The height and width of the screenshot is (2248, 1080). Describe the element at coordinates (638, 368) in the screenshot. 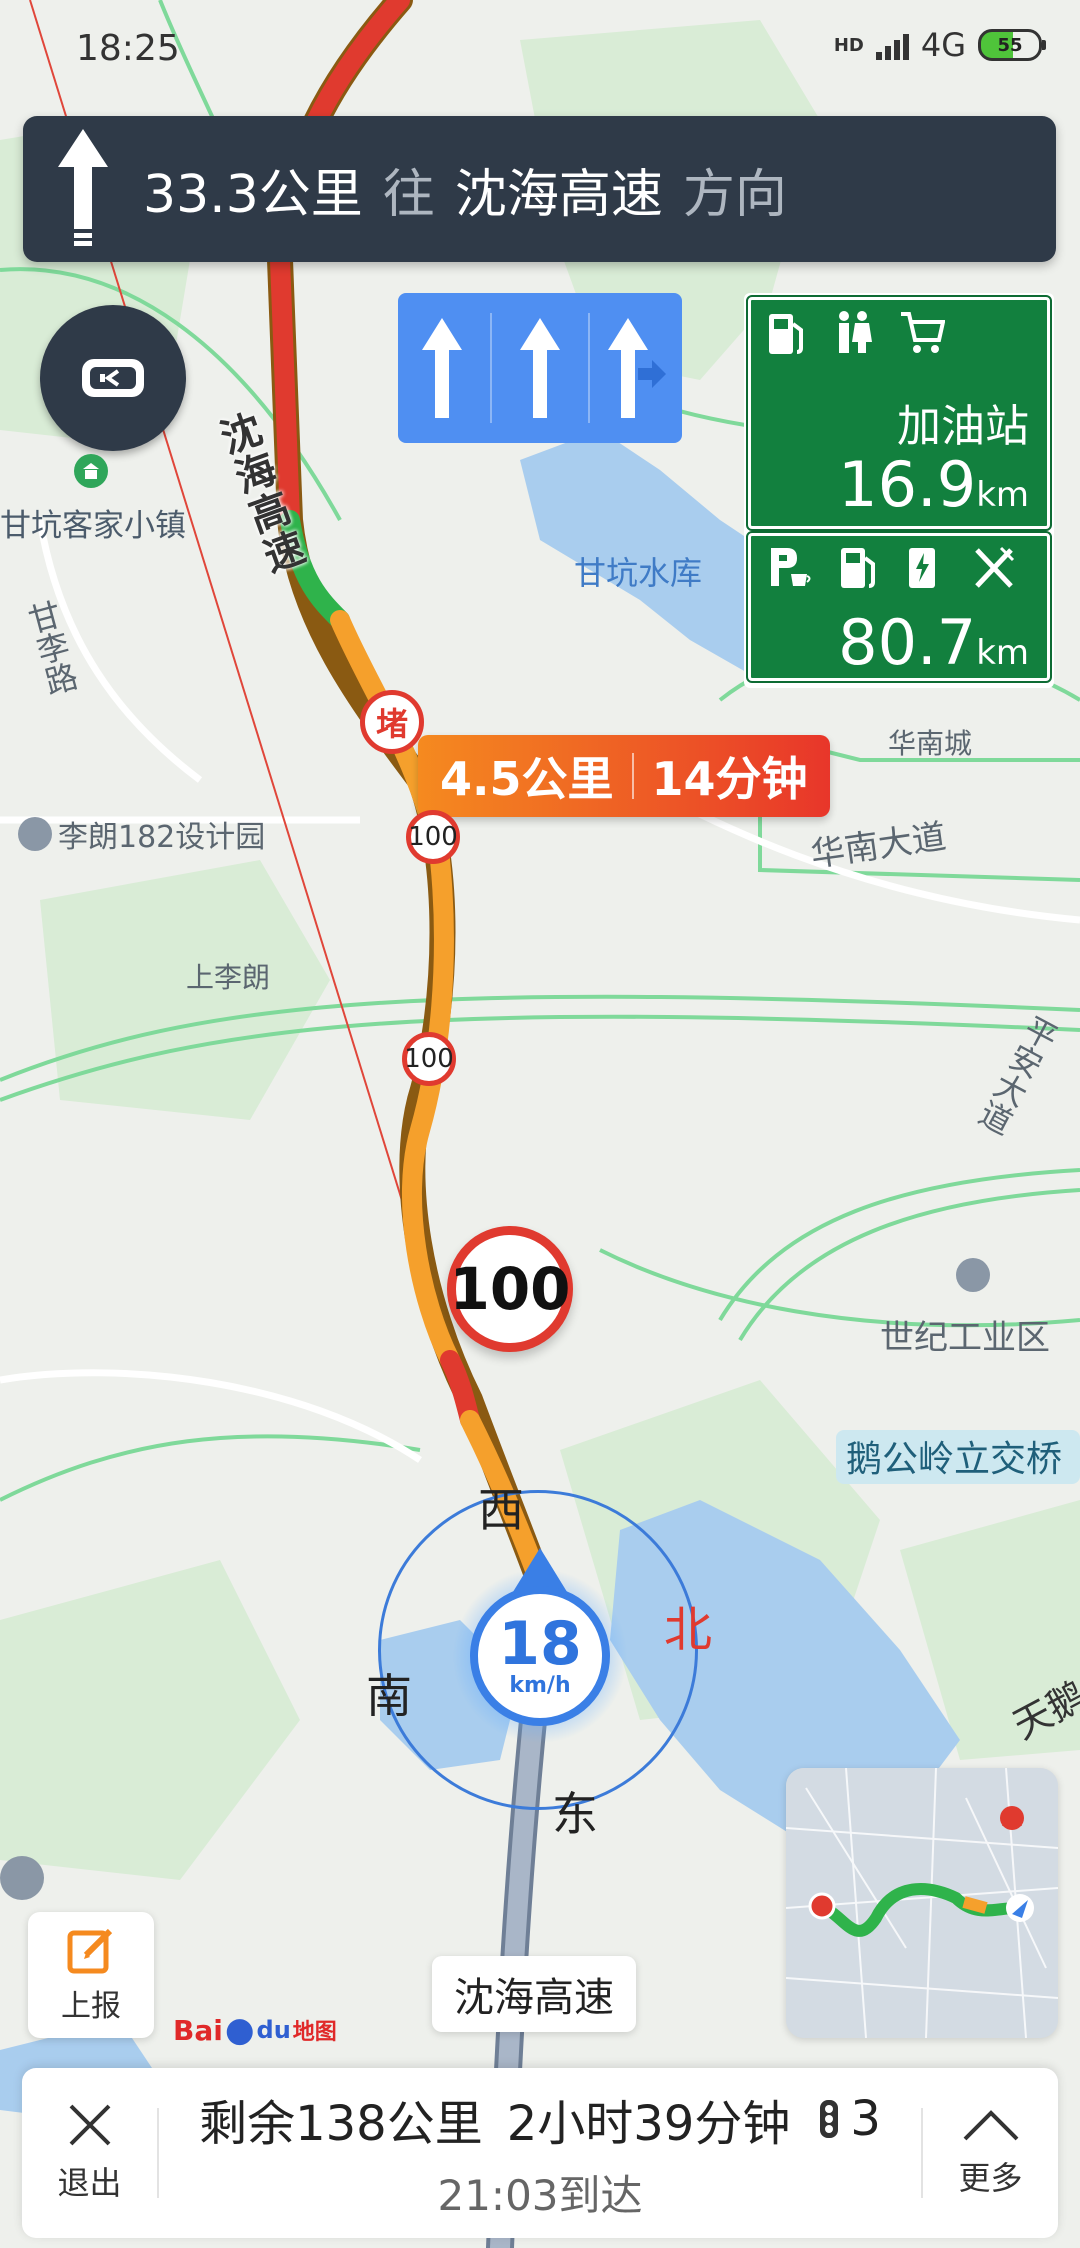

I see `lane-straight-right-icon` at that location.